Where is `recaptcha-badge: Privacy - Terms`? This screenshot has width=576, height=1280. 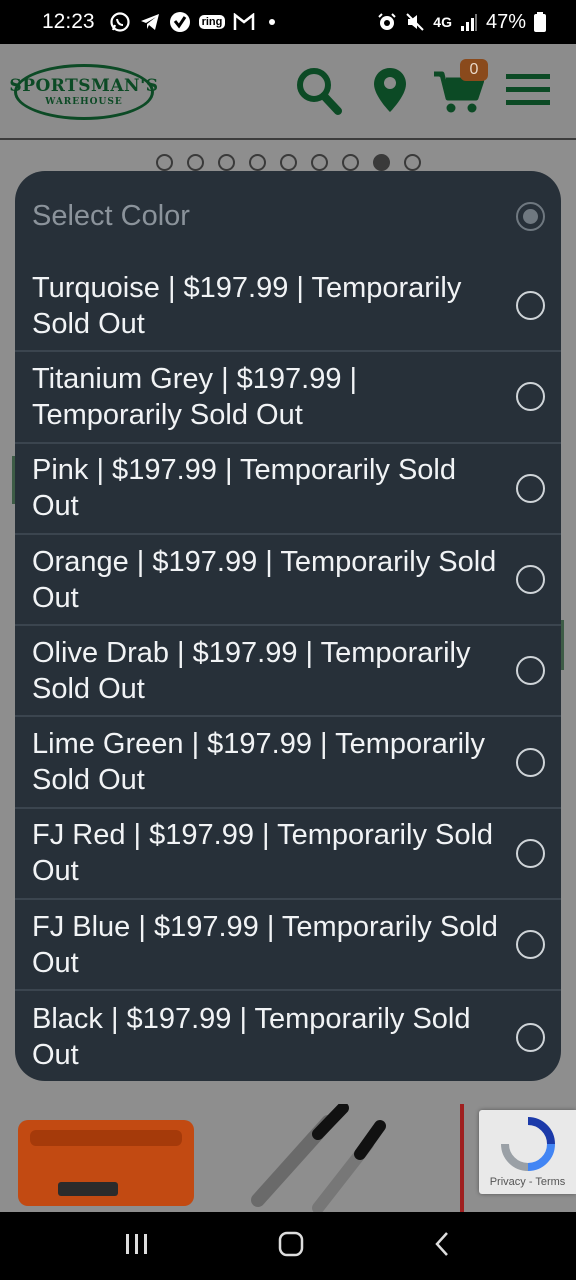 recaptcha-badge: Privacy - Terms is located at coordinates (527, 1152).